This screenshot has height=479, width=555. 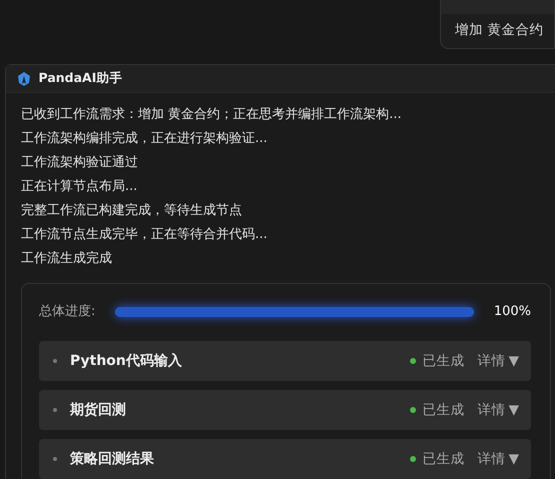 I want to click on log-line: 工作流架构验证通过, so click(x=80, y=163).